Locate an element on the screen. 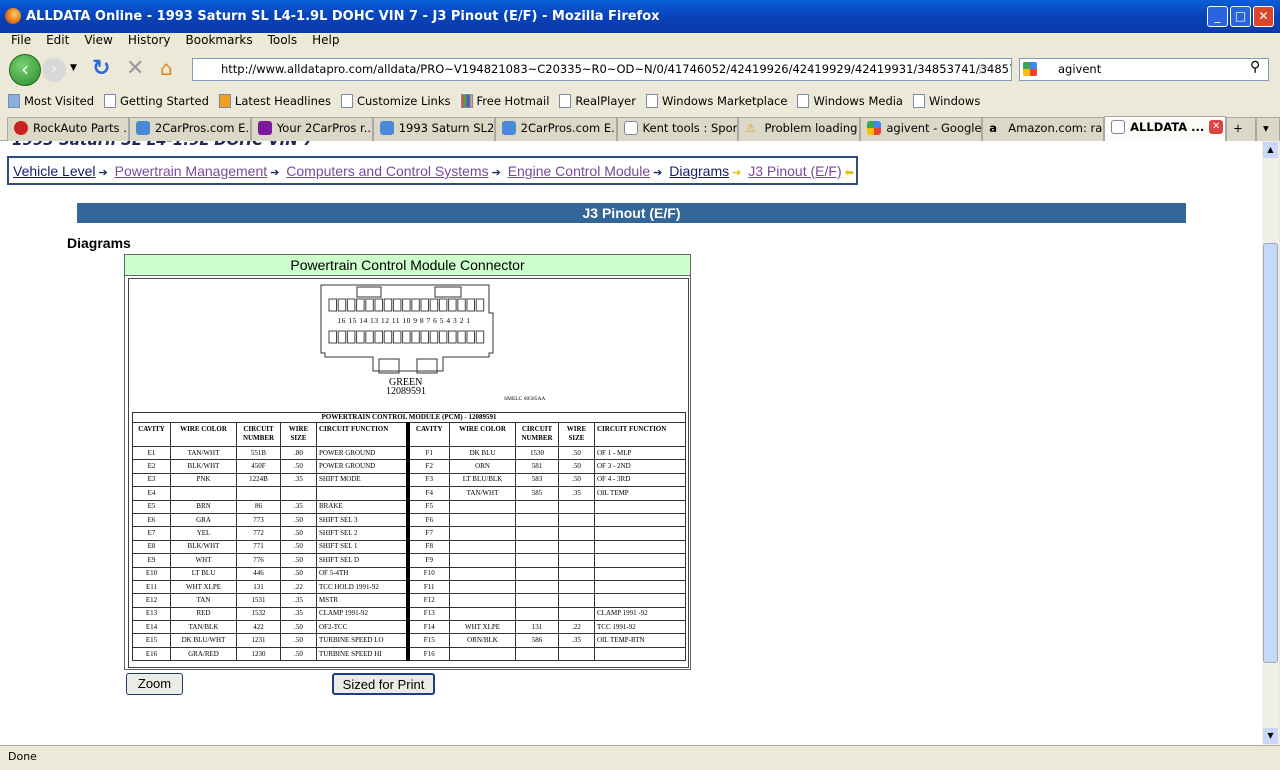  bookmark-most-visited: Most Visited is located at coordinates (51, 101).